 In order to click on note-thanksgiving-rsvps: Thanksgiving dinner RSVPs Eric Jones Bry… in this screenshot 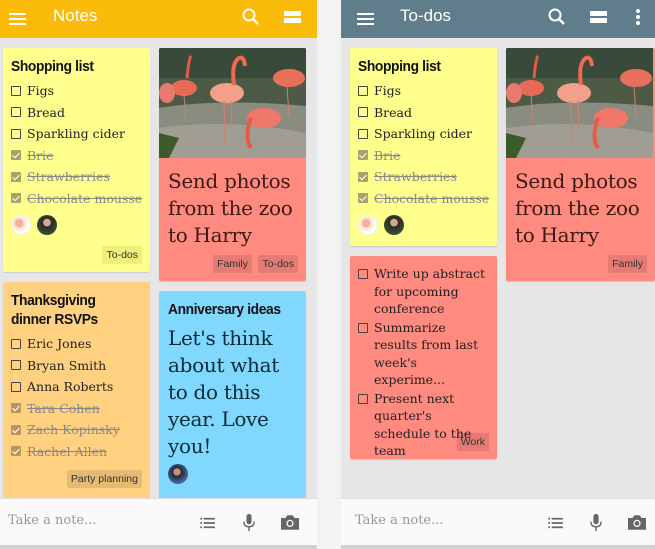, I will do `click(76, 393)`.